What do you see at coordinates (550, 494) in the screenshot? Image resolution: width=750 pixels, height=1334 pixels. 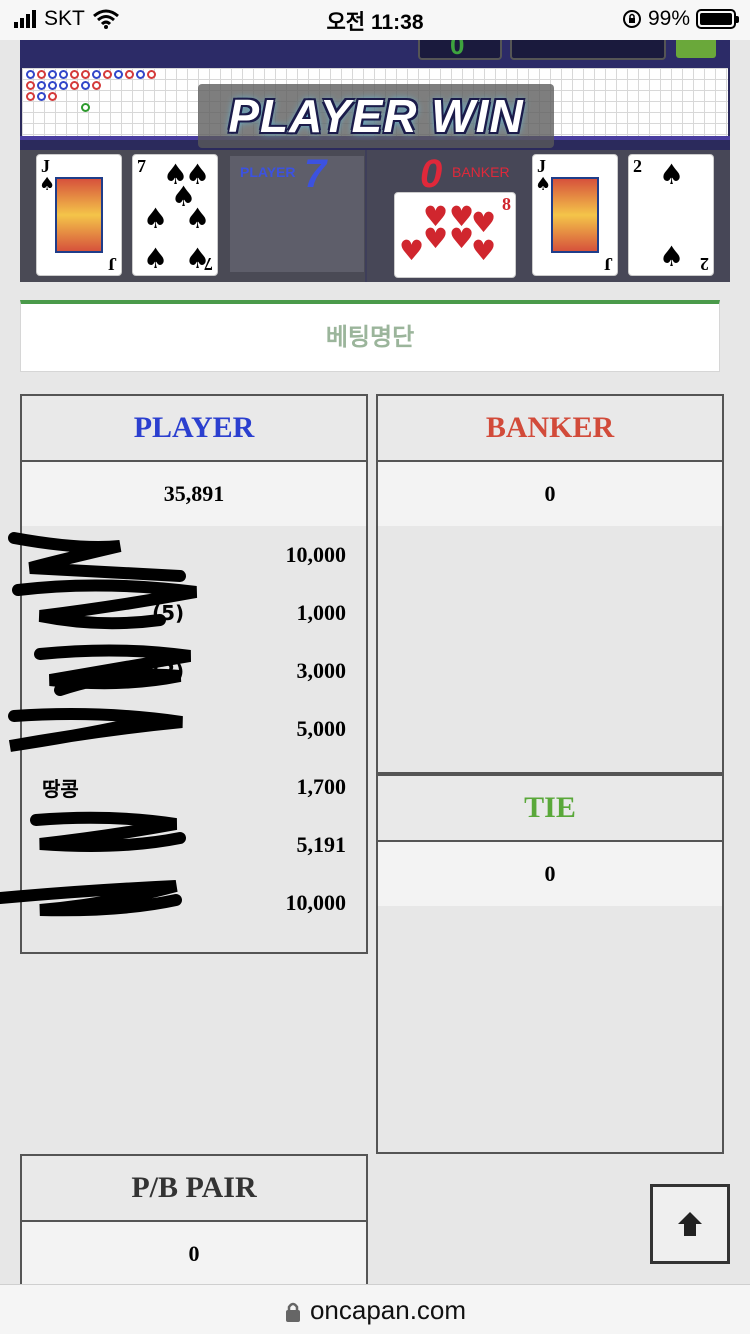 I see `banker-total: 0` at bounding box center [550, 494].